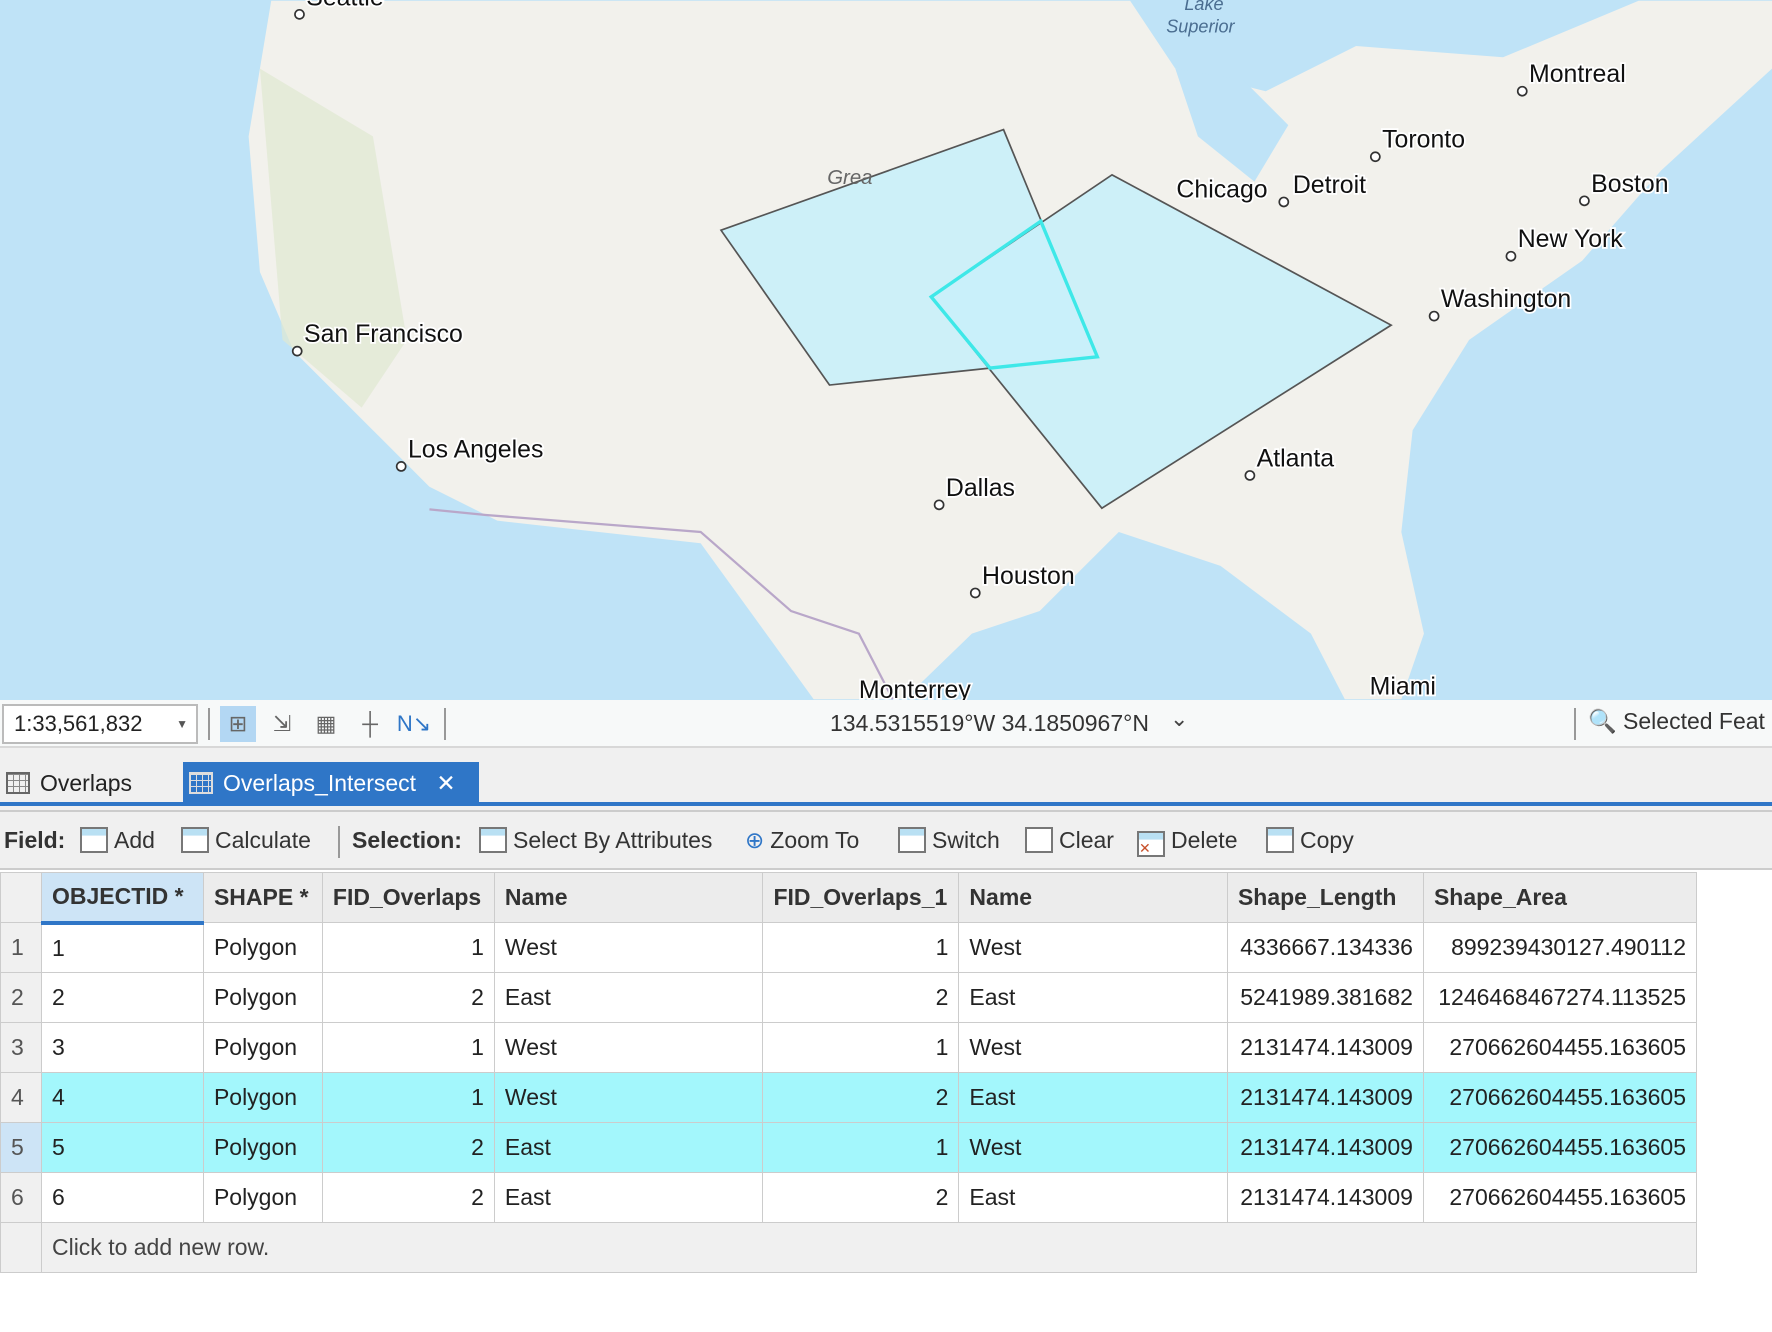 This screenshot has width=1772, height=1332. I want to click on table-cell: 3, so click(122, 1047).